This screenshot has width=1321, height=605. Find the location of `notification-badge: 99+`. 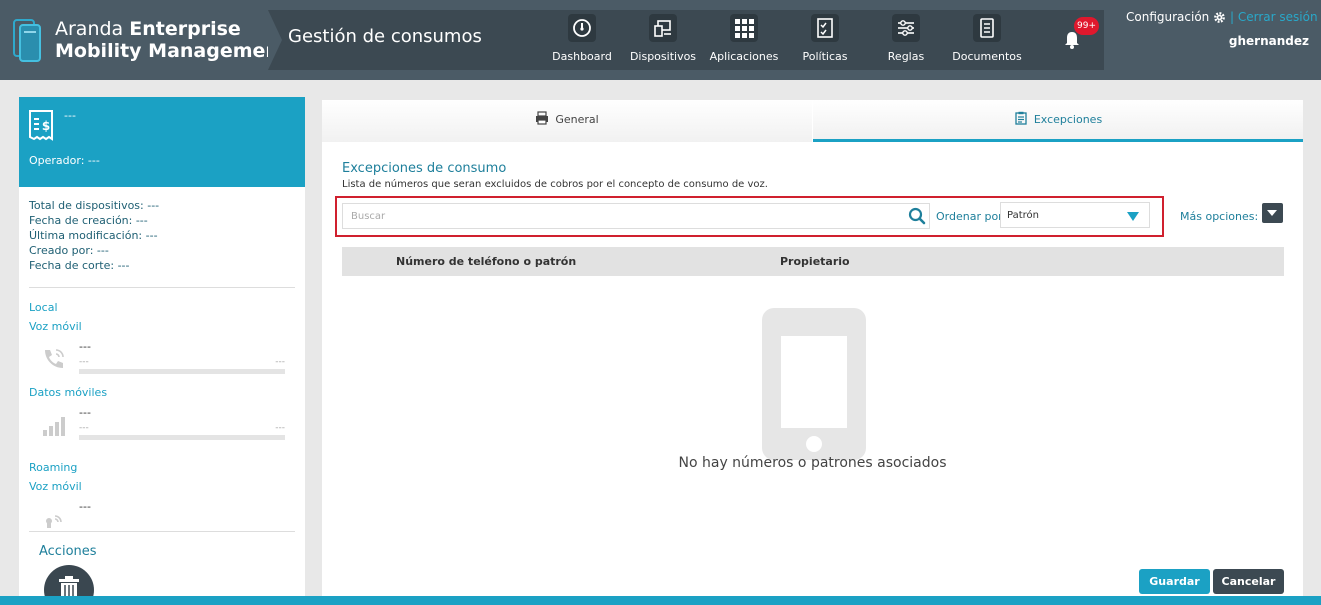

notification-badge: 99+ is located at coordinates (1086, 26).